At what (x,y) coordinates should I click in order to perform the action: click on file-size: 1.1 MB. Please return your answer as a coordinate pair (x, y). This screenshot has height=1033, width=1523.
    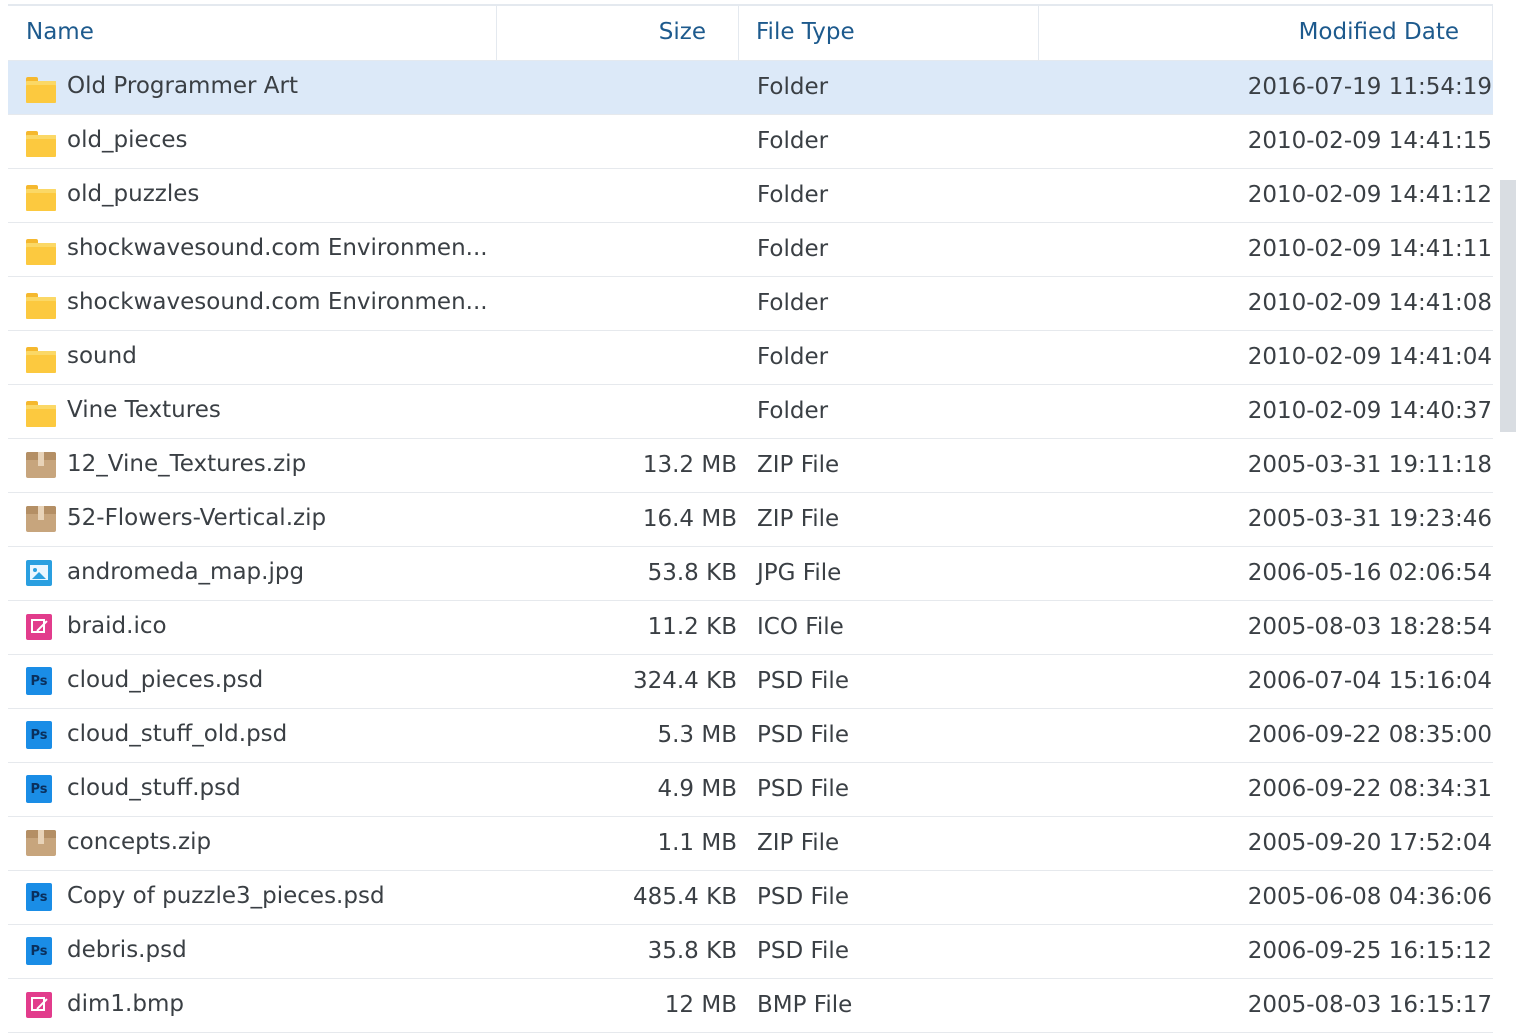
    Looking at the image, I should click on (697, 843).